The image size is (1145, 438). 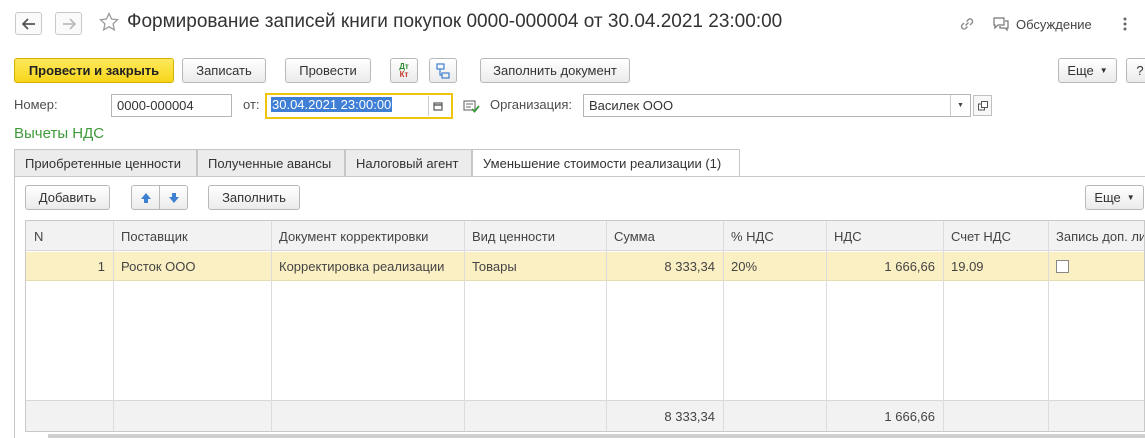 I want to click on tab-sales-cost-reduction: Уменьшение стоимости реализации (1), so click(x=606, y=163).